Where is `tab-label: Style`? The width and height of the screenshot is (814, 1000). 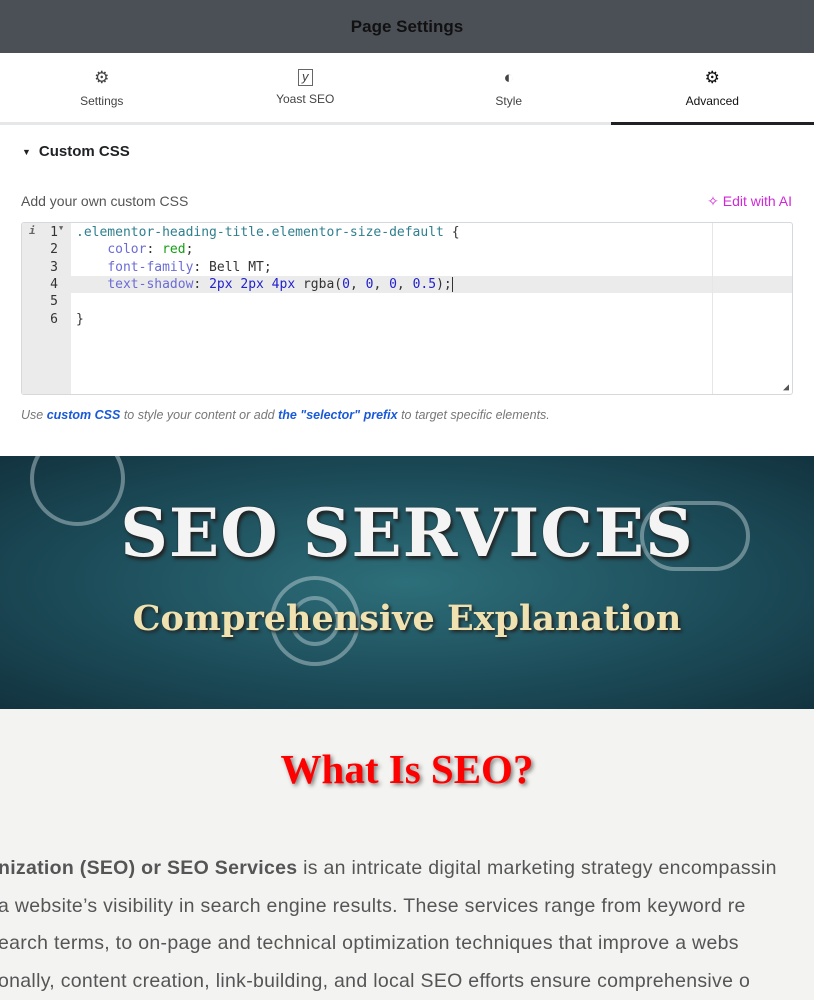
tab-label: Style is located at coordinates (509, 100).